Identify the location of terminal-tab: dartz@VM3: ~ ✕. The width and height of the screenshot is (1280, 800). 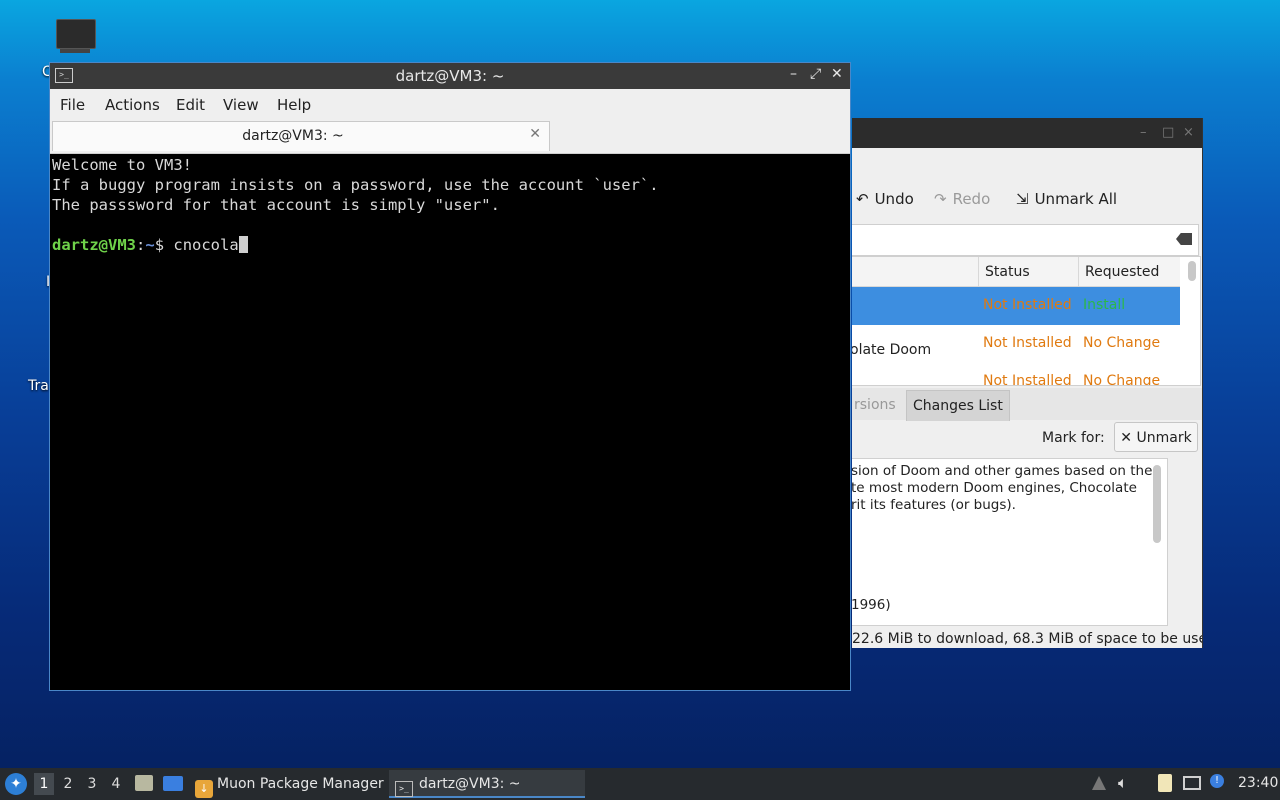
(301, 136).